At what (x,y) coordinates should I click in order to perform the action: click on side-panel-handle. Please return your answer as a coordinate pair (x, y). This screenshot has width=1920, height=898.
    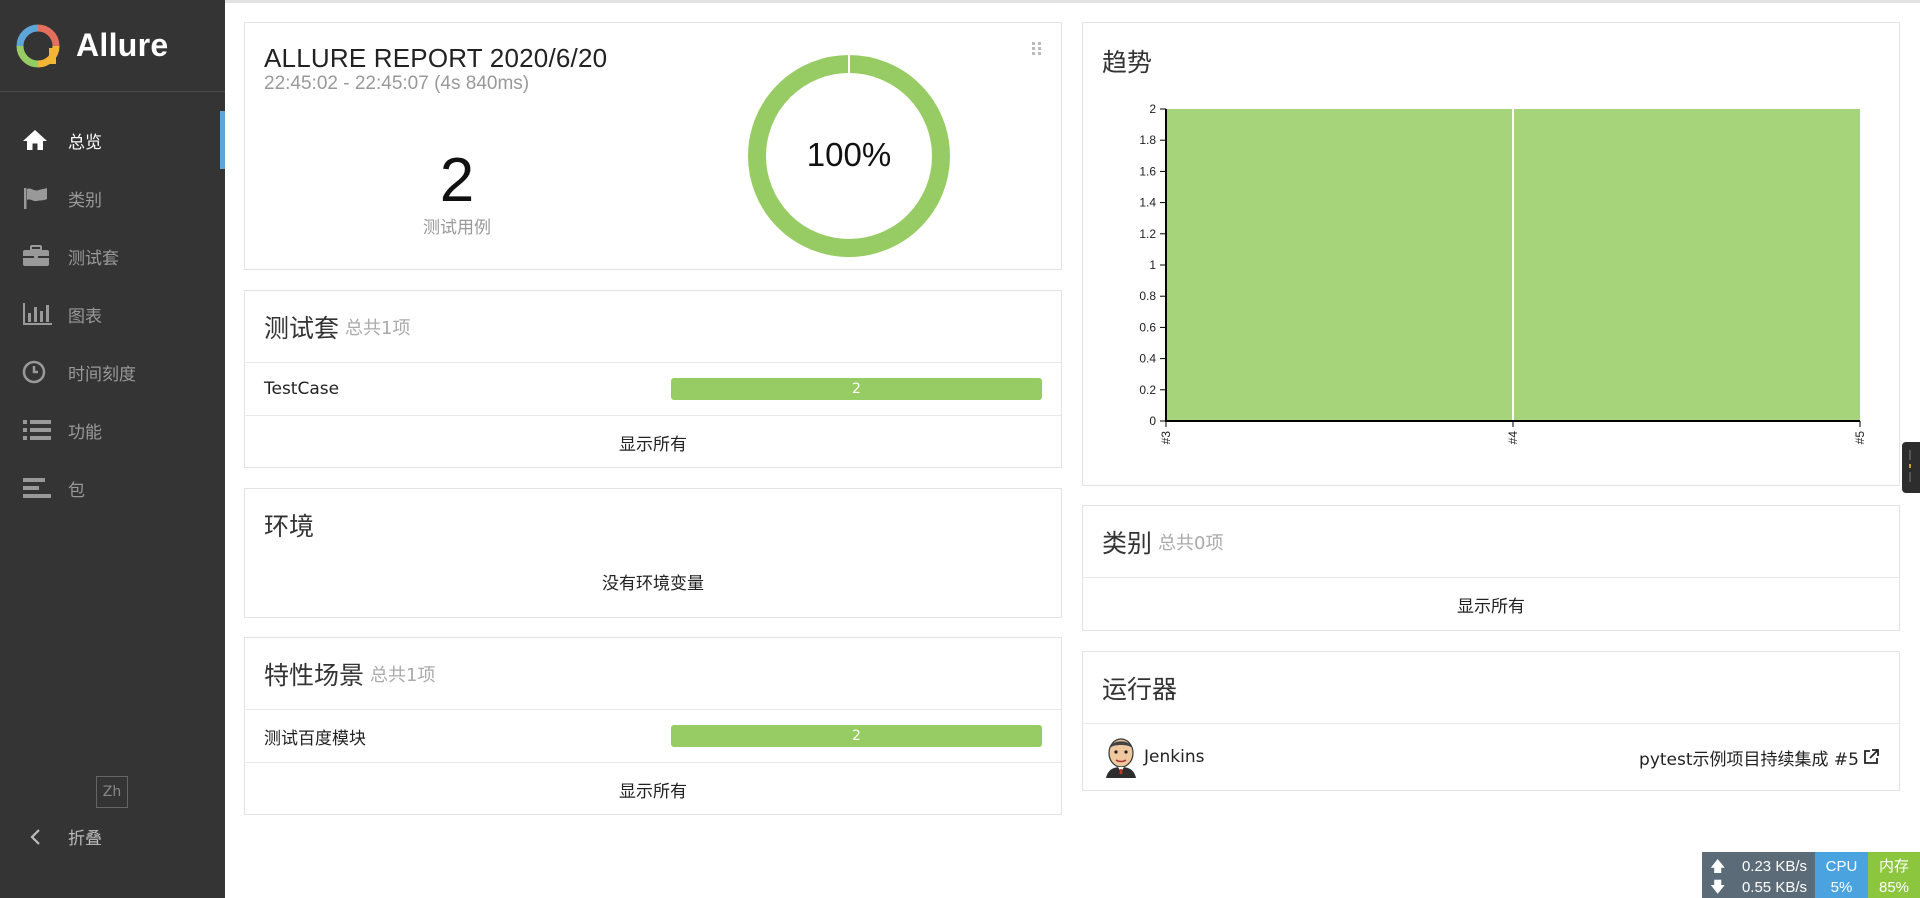
    Looking at the image, I should click on (1911, 467).